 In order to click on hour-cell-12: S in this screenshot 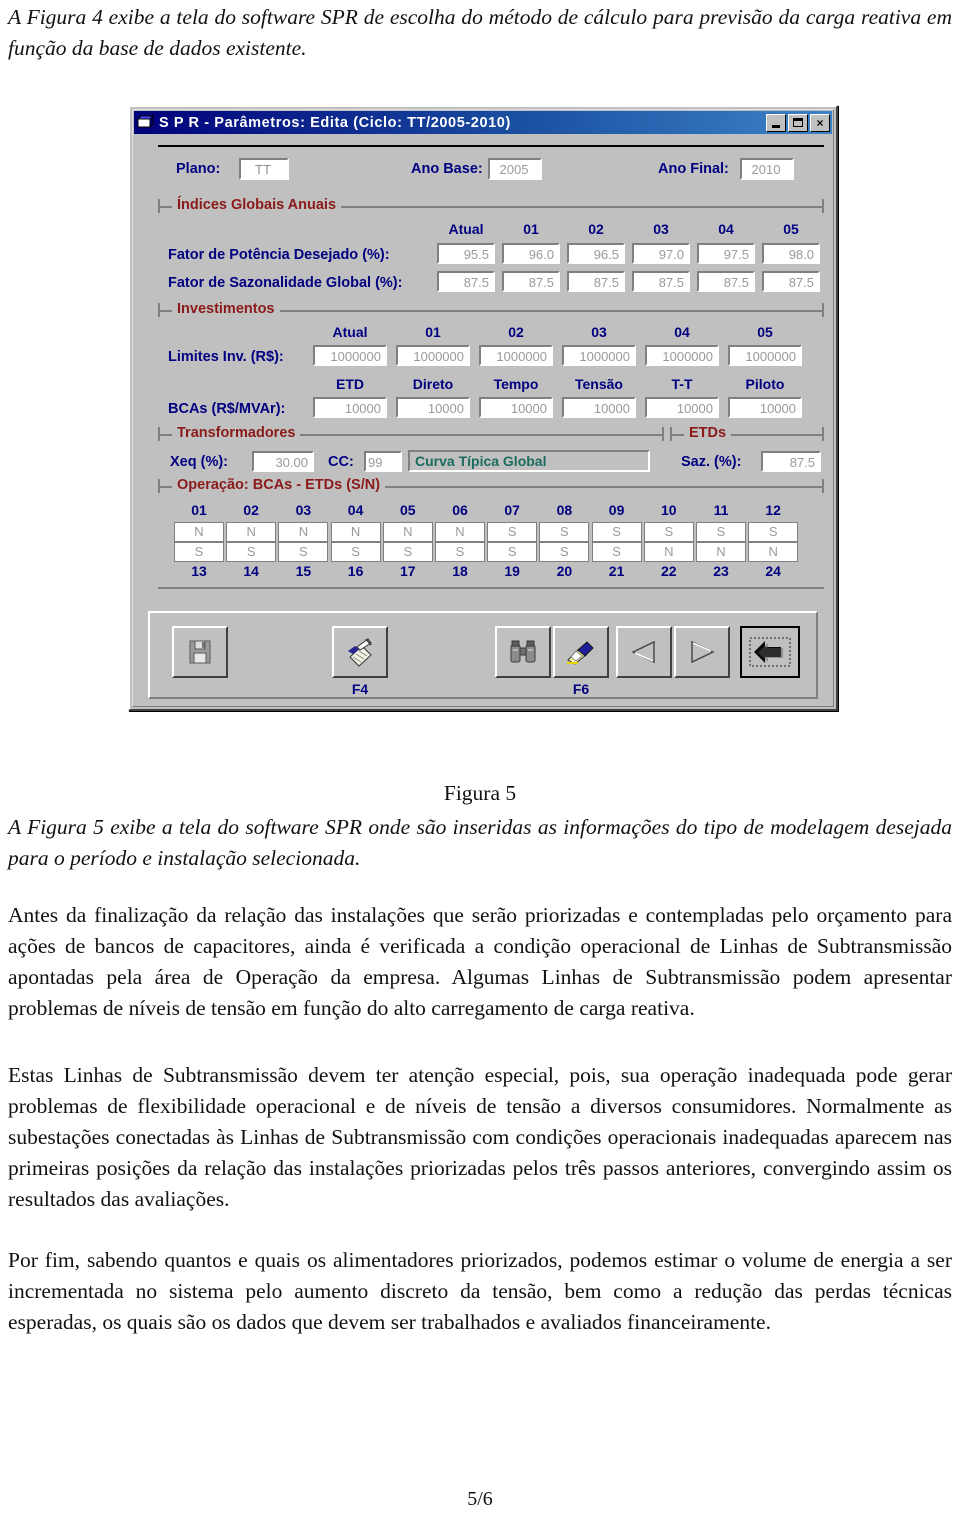, I will do `click(773, 532)`.